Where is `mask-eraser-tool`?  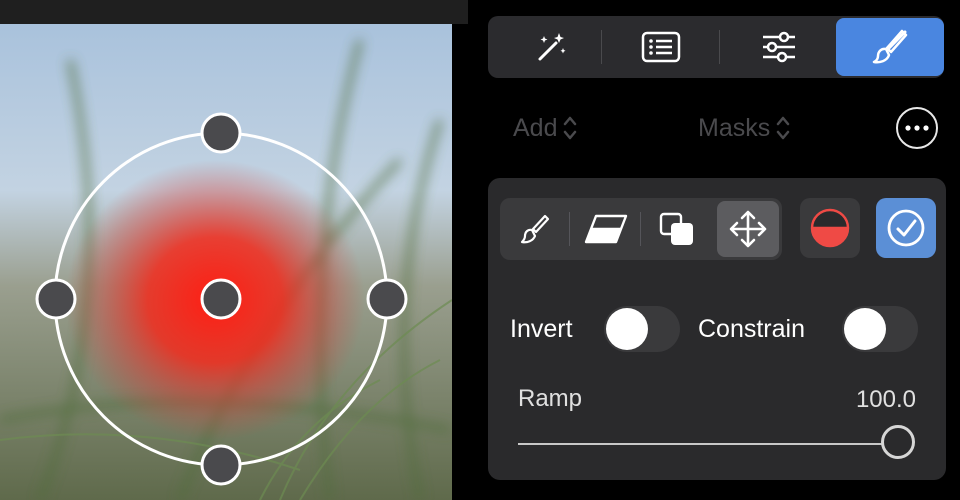 mask-eraser-tool is located at coordinates (606, 229).